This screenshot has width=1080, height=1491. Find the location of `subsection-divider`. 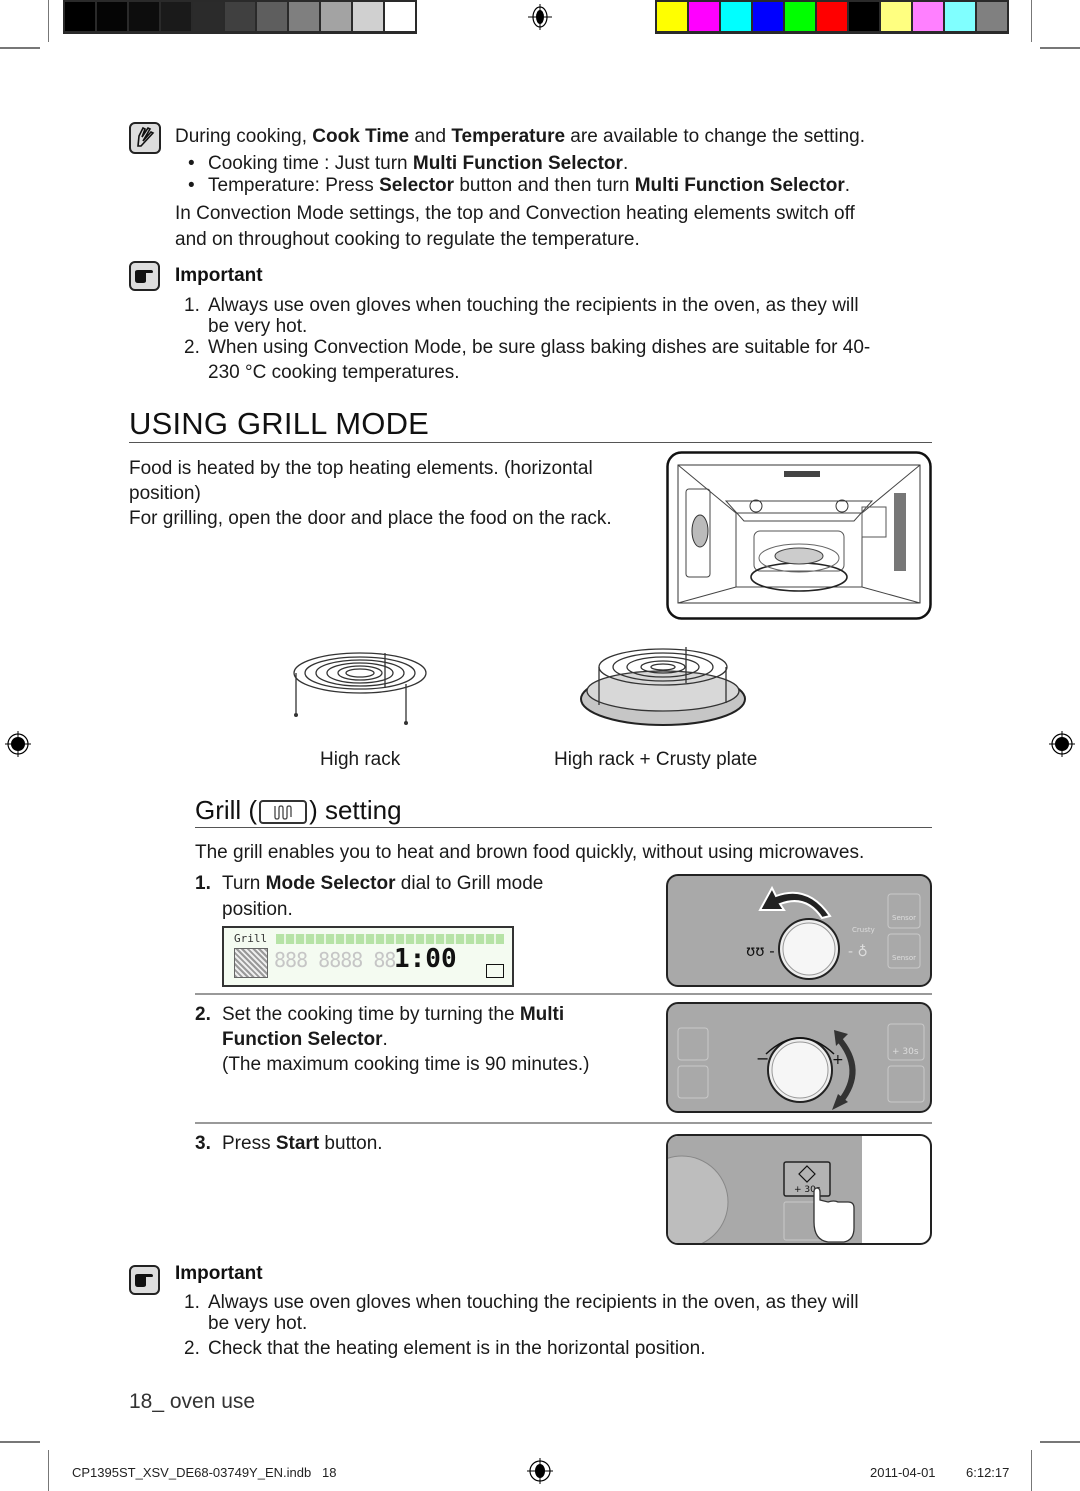

subsection-divider is located at coordinates (563, 827).